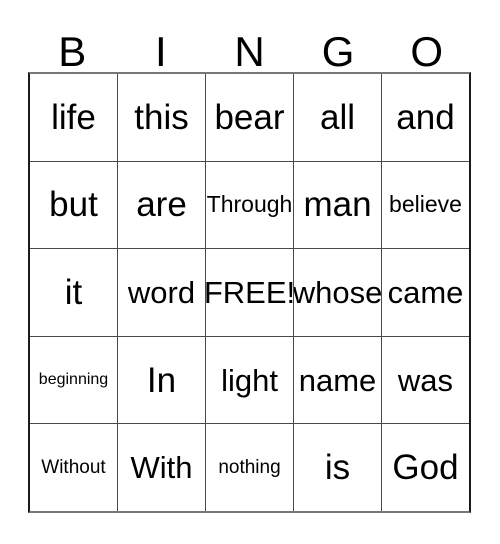 The image size is (500, 544). I want to click on bingo-cell-i5: With, so click(161, 467).